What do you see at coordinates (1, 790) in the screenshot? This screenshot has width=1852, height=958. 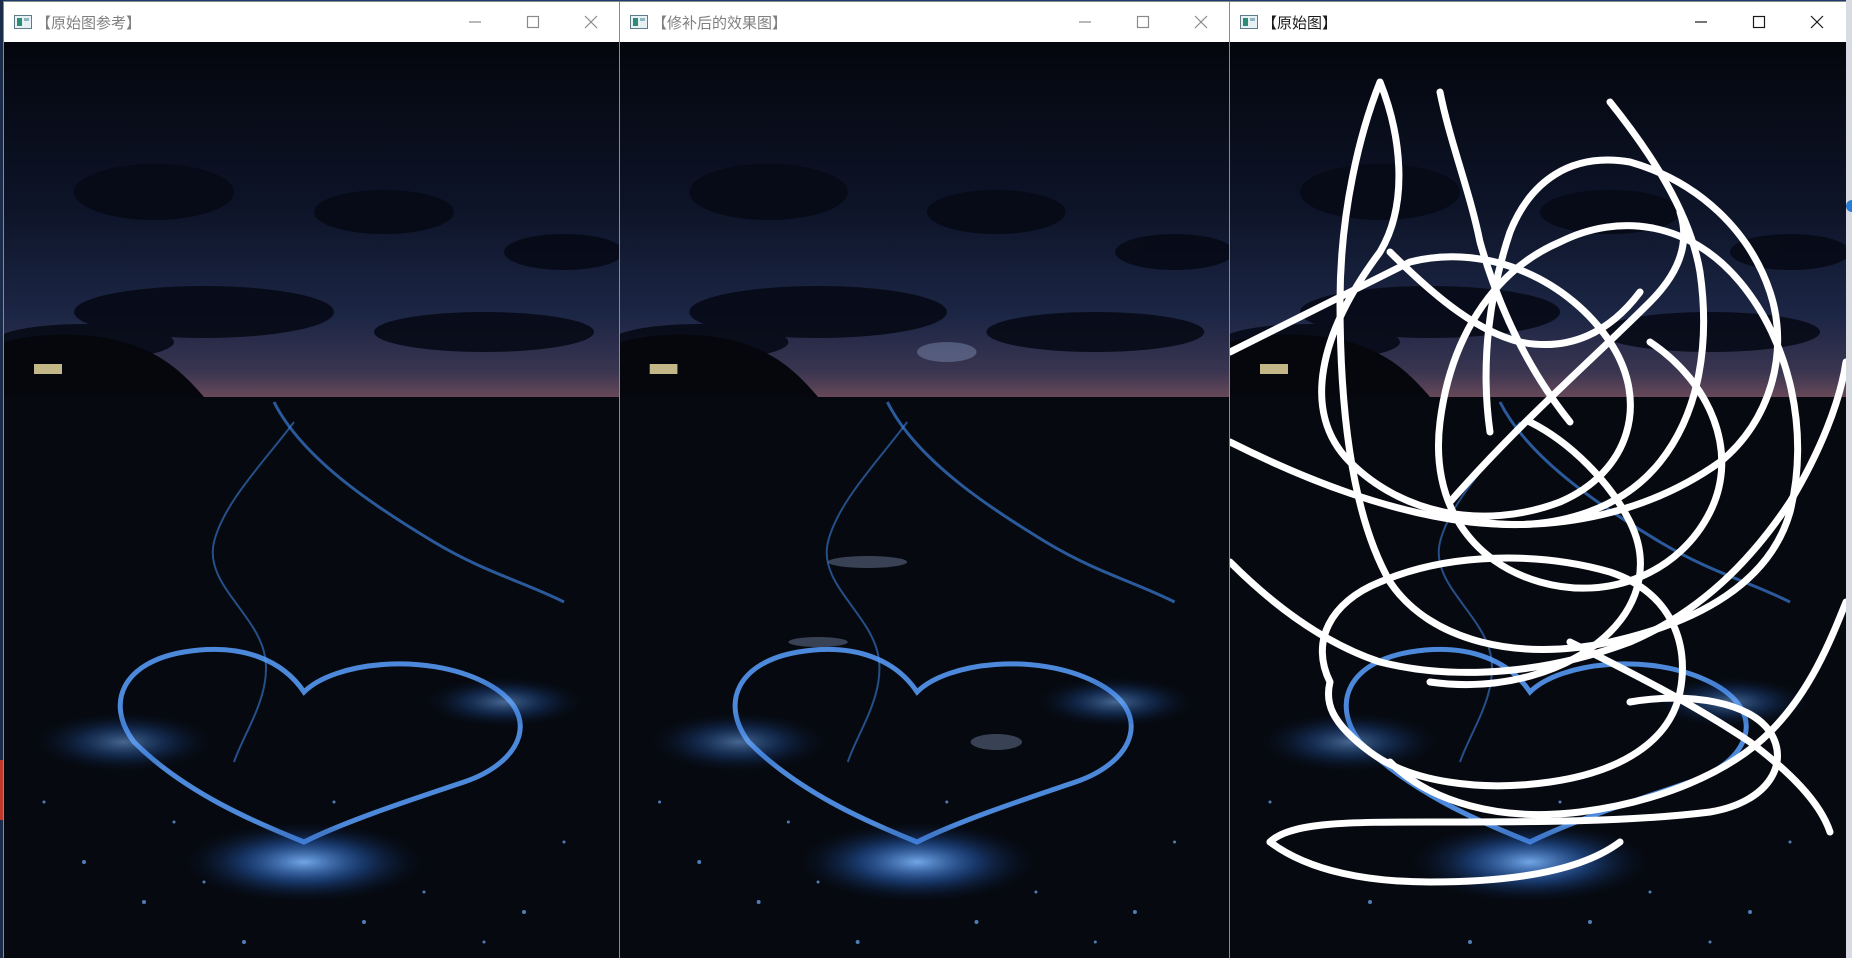 I see `background-window-accent` at bounding box center [1, 790].